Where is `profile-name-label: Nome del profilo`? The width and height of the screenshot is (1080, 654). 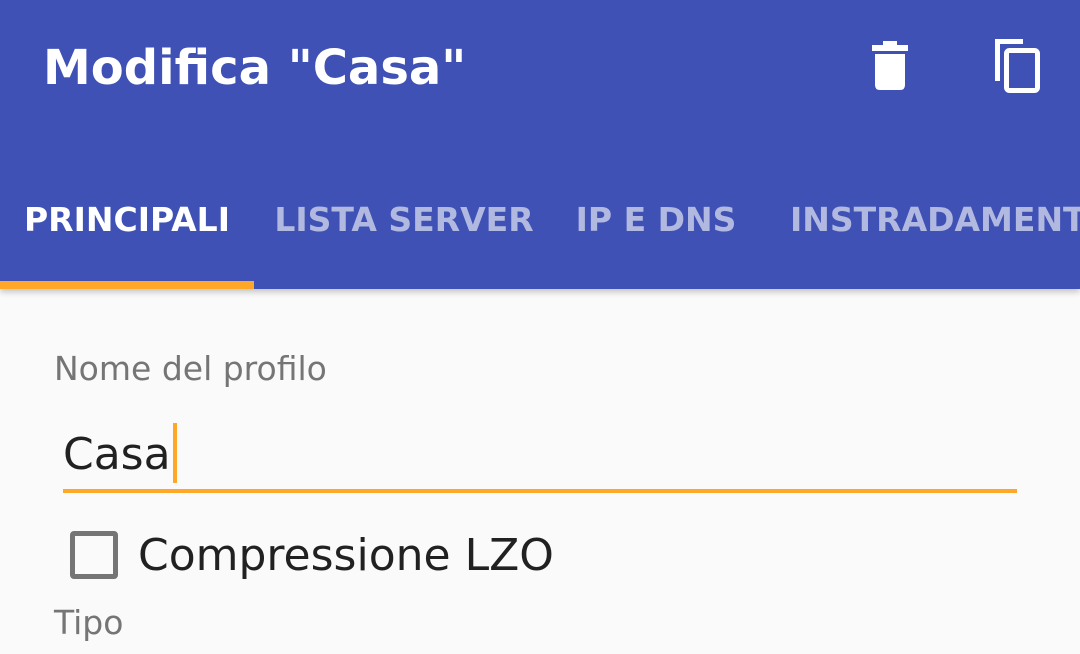
profile-name-label: Nome del profilo is located at coordinates (190, 368).